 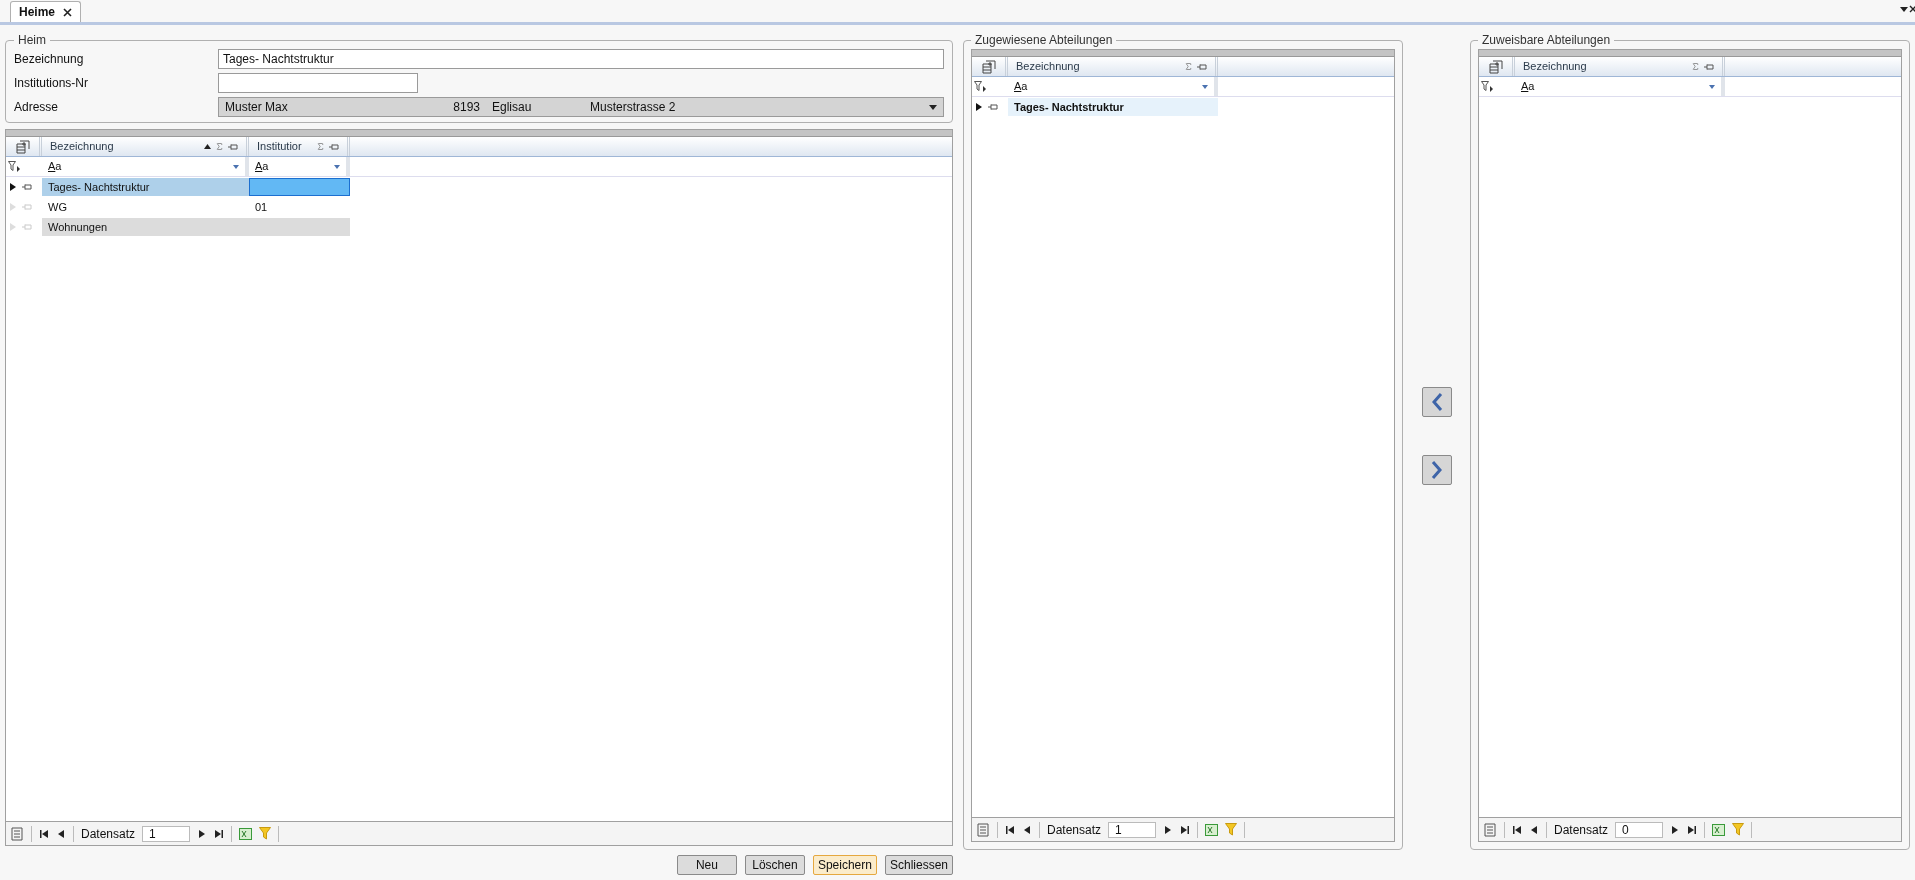 I want to click on move-right-button, so click(x=1436, y=469).